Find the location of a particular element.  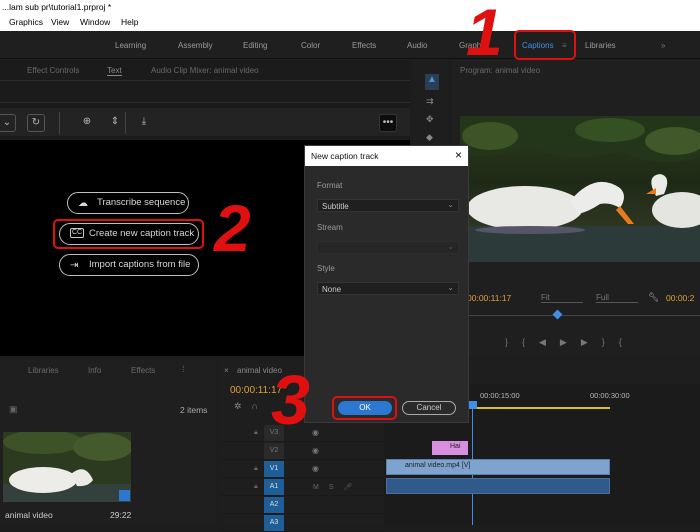

track-select-icon: ⇉ is located at coordinates (430, 101).